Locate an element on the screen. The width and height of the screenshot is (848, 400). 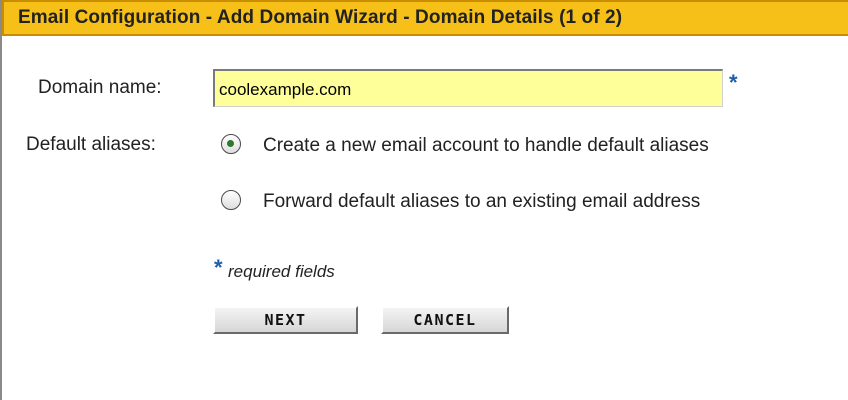
next-button: NEXT is located at coordinates (285, 320).